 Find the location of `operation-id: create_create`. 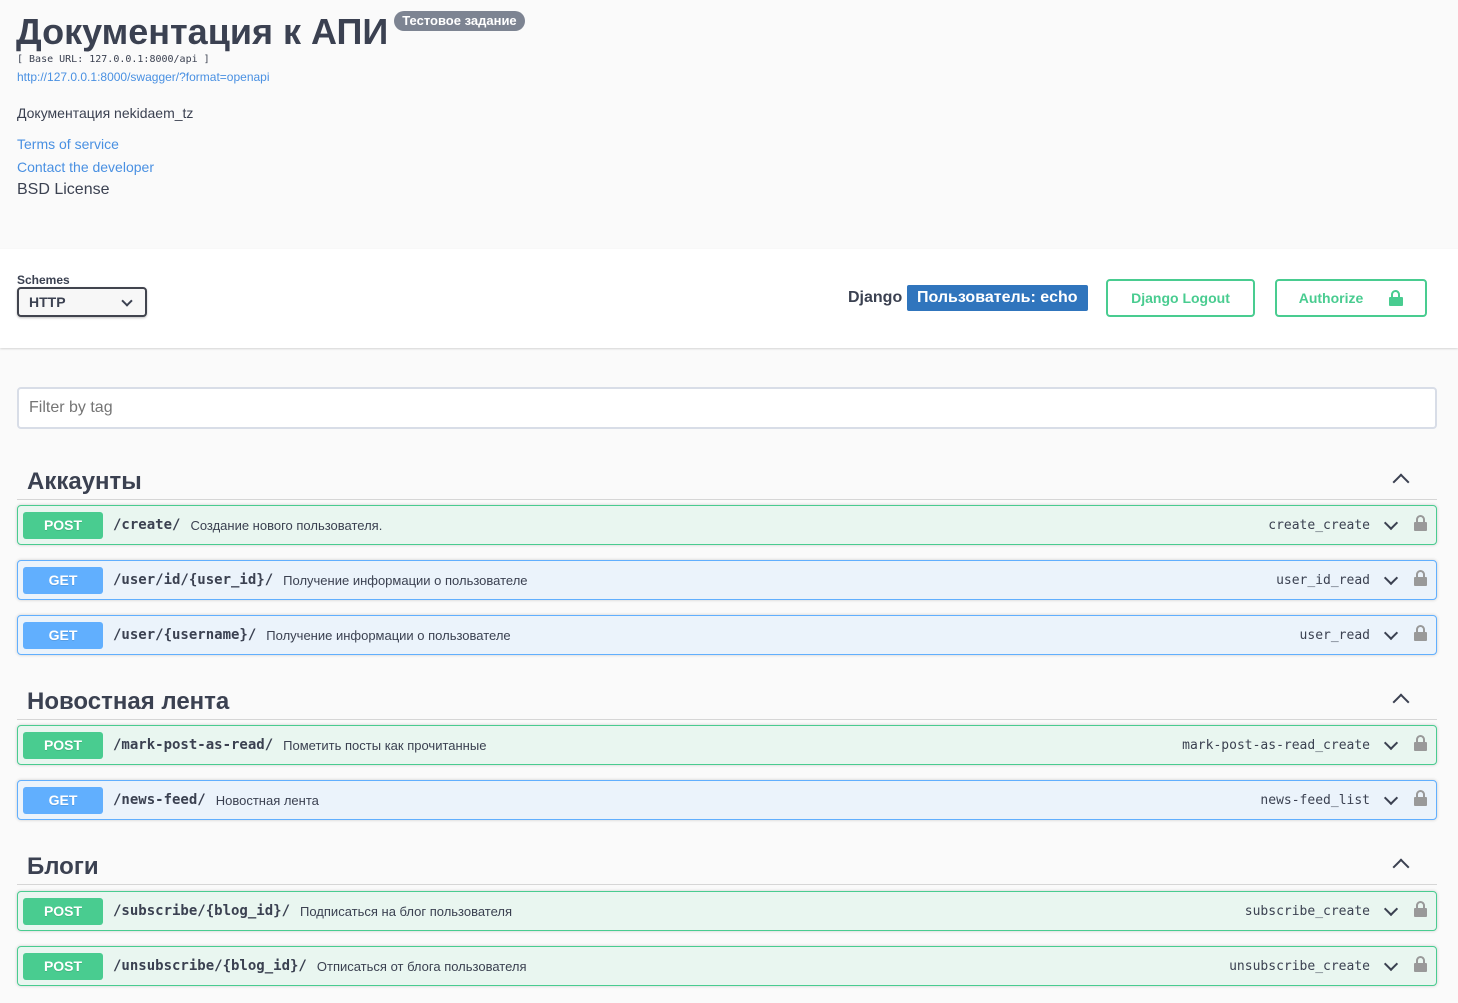

operation-id: create_create is located at coordinates (1319, 525).